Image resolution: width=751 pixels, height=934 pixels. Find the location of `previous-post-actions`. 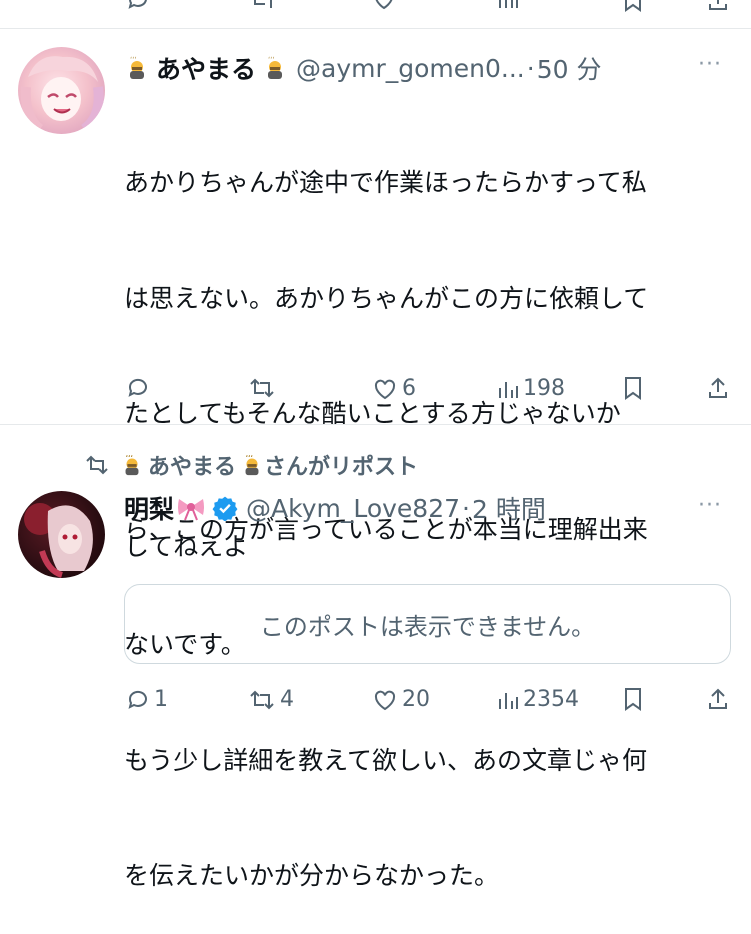

previous-post-actions is located at coordinates (375, 7).